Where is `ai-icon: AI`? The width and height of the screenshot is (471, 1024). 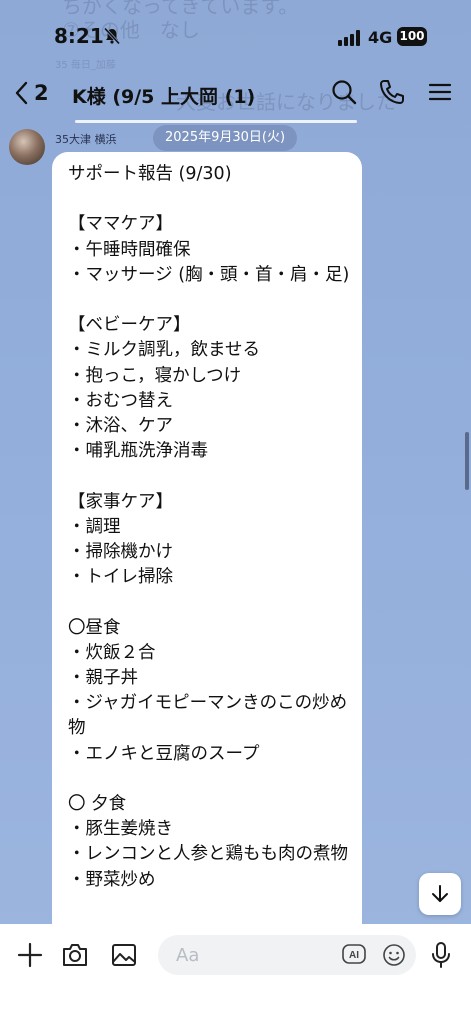
ai-icon: AI is located at coordinates (354, 954).